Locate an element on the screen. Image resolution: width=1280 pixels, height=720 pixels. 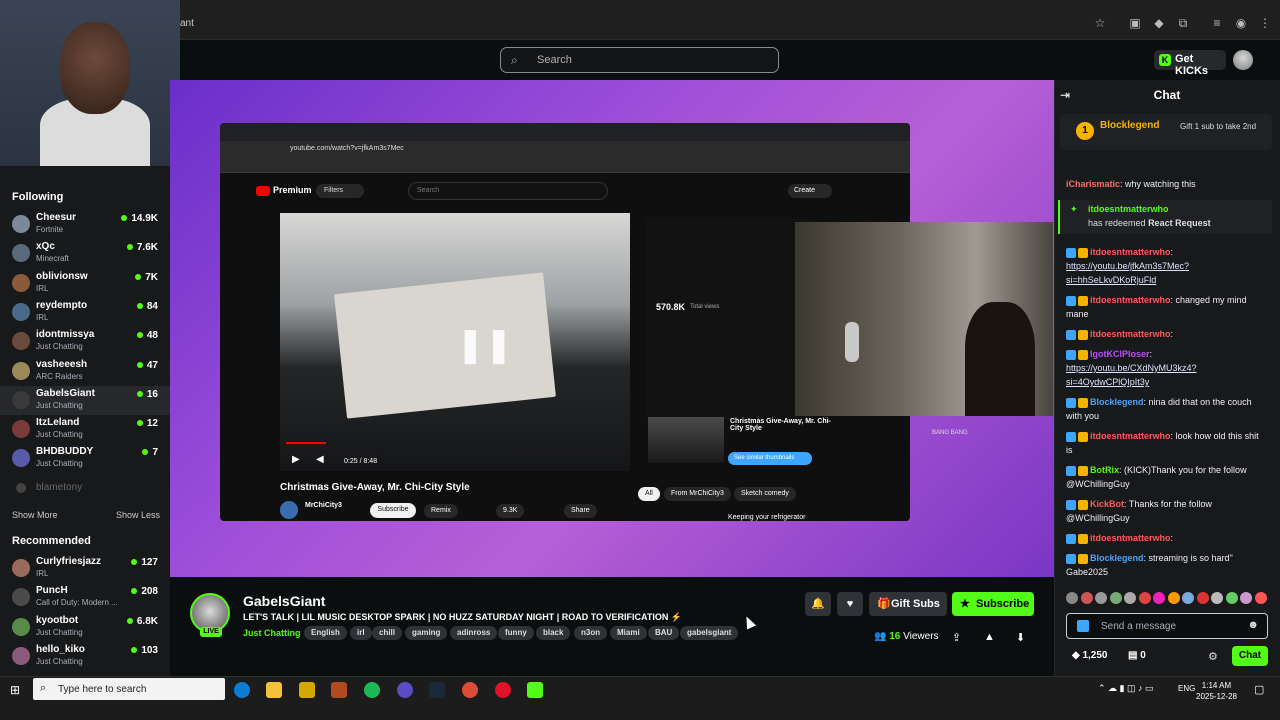
tag-chill: chill is located at coordinates (387, 633).